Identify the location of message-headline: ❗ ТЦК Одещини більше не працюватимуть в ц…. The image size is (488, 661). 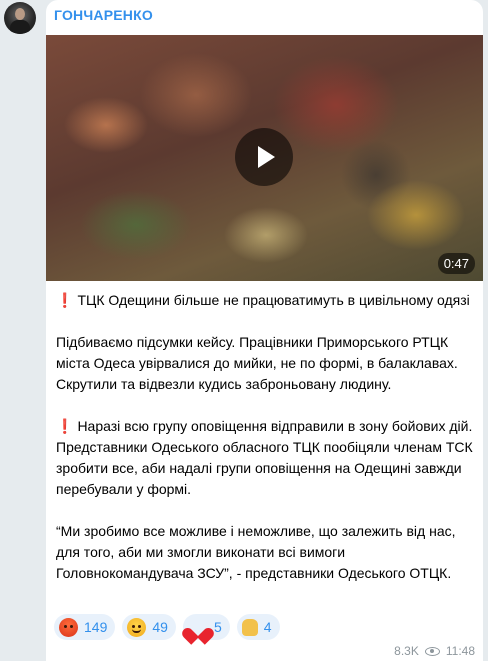
(263, 300).